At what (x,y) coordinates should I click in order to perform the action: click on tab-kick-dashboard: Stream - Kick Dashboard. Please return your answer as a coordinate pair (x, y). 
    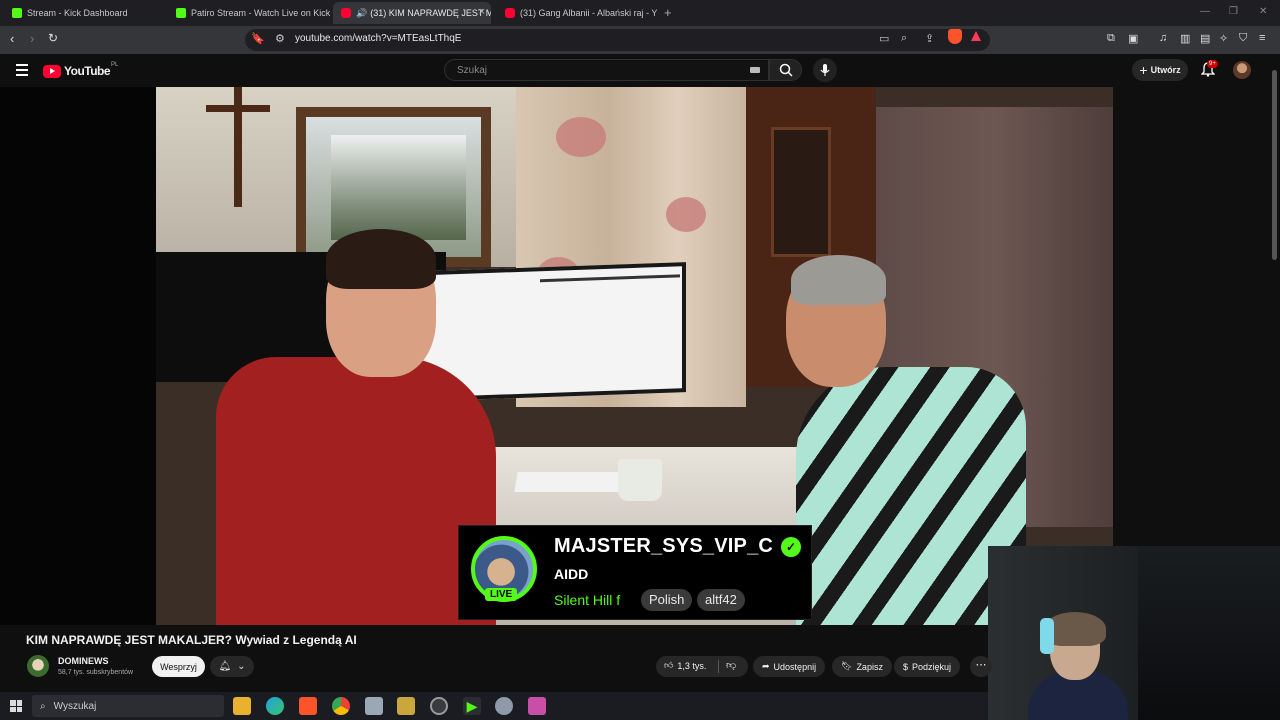
    Looking at the image, I should click on (84, 13).